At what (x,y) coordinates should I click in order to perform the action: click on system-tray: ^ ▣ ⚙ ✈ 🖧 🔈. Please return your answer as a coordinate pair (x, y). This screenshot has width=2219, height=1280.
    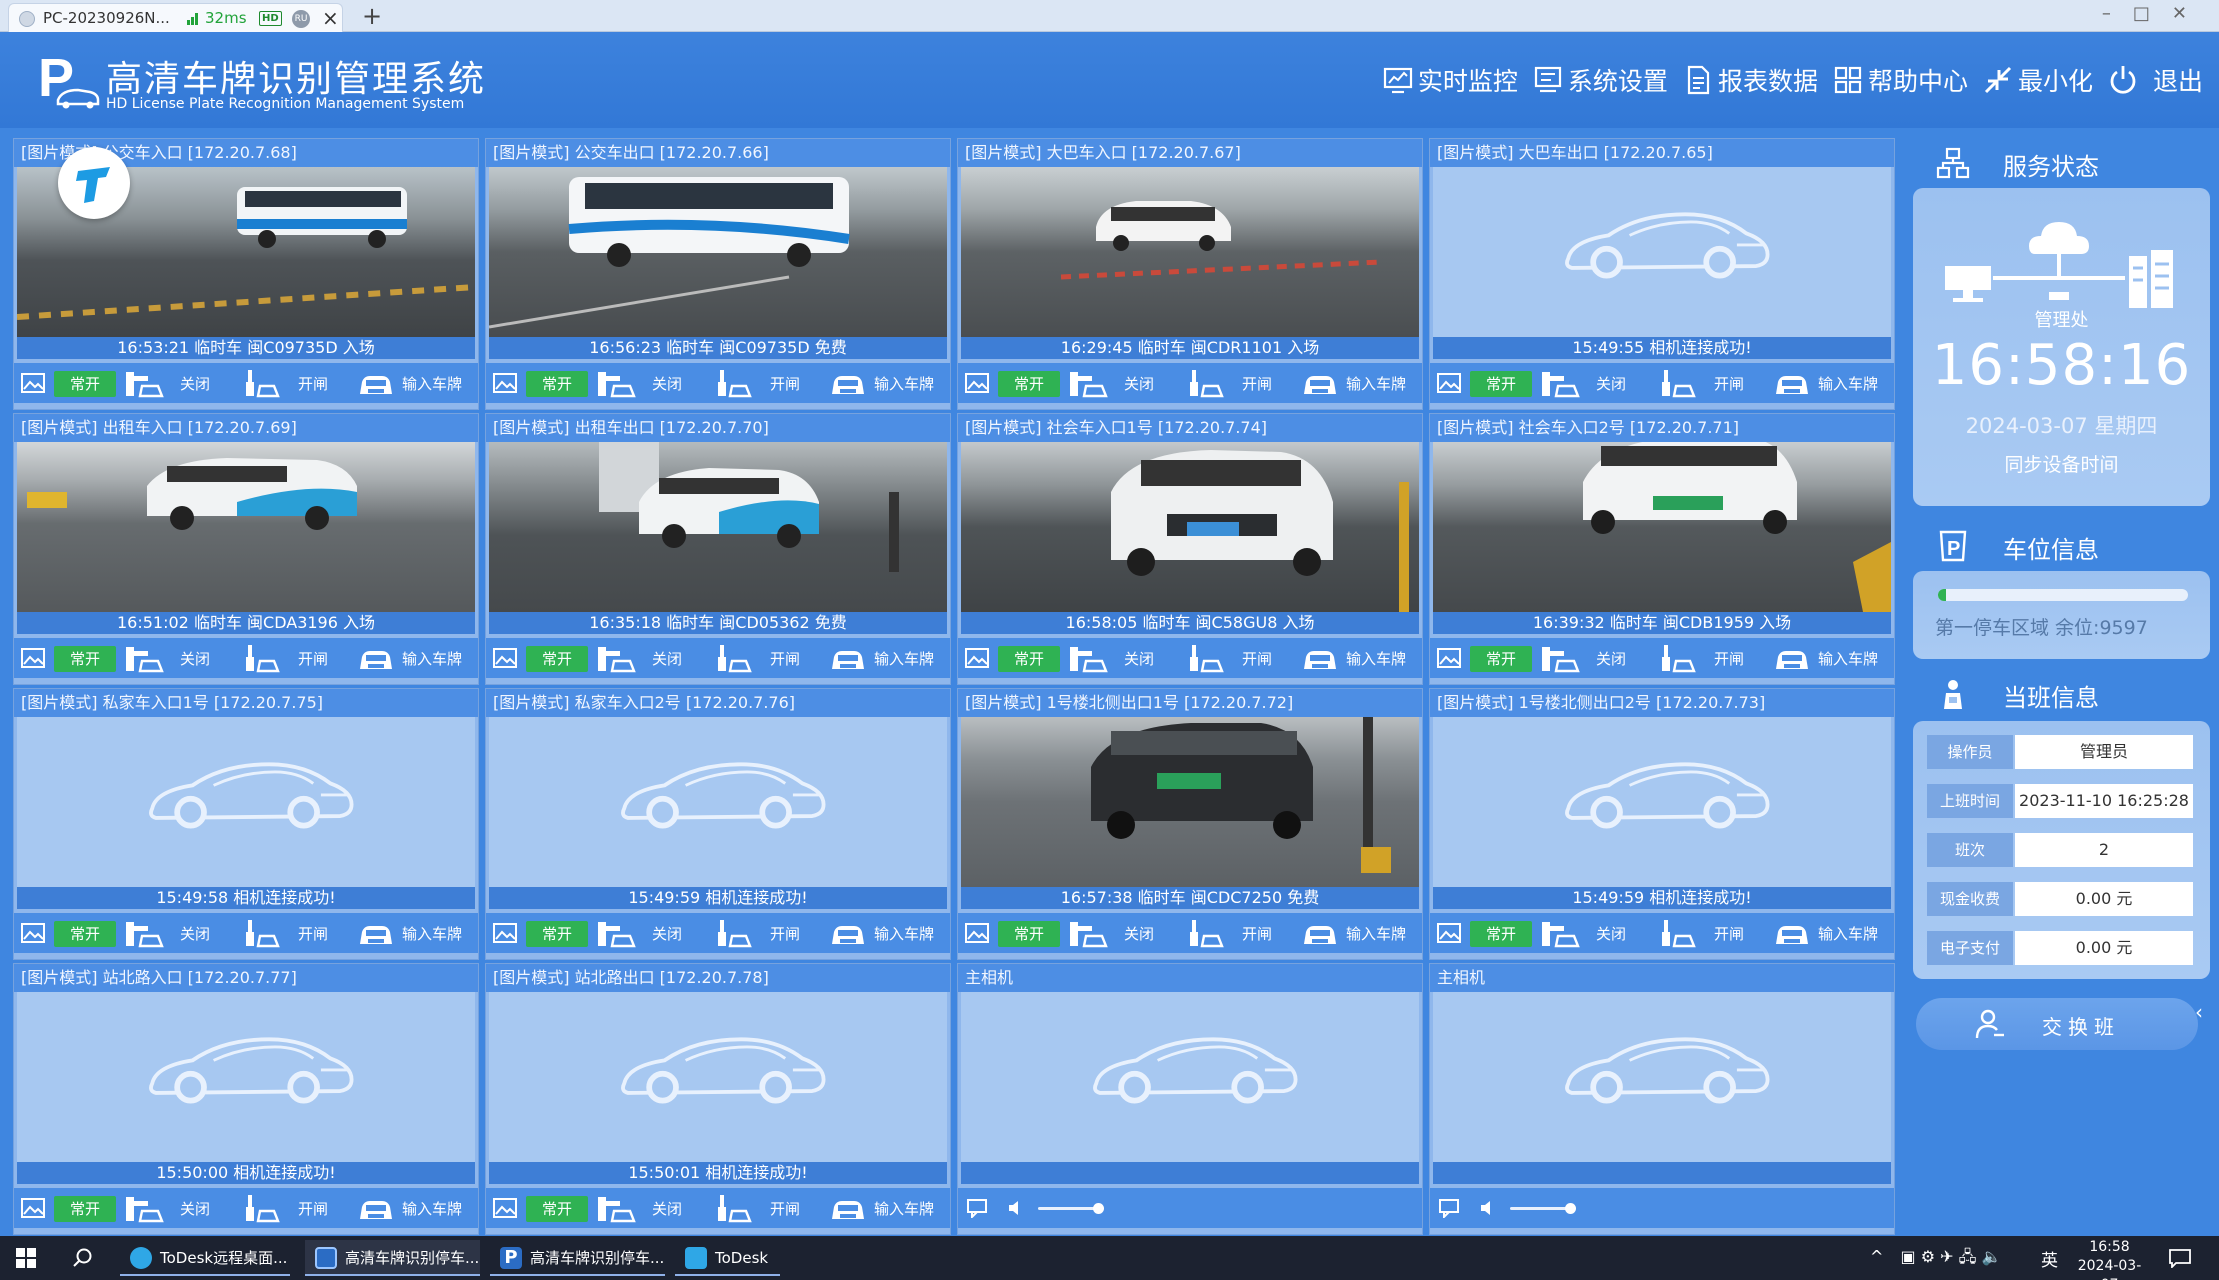
    Looking at the image, I should click on (1935, 1259).